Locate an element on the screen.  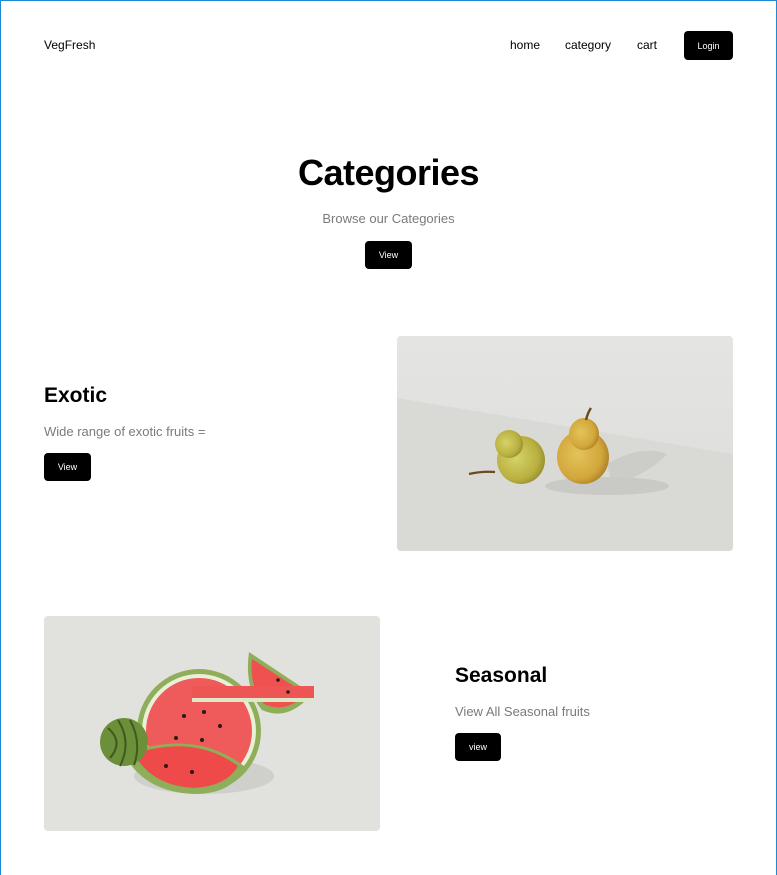
nav-cart-link: cart is located at coordinates (647, 45).